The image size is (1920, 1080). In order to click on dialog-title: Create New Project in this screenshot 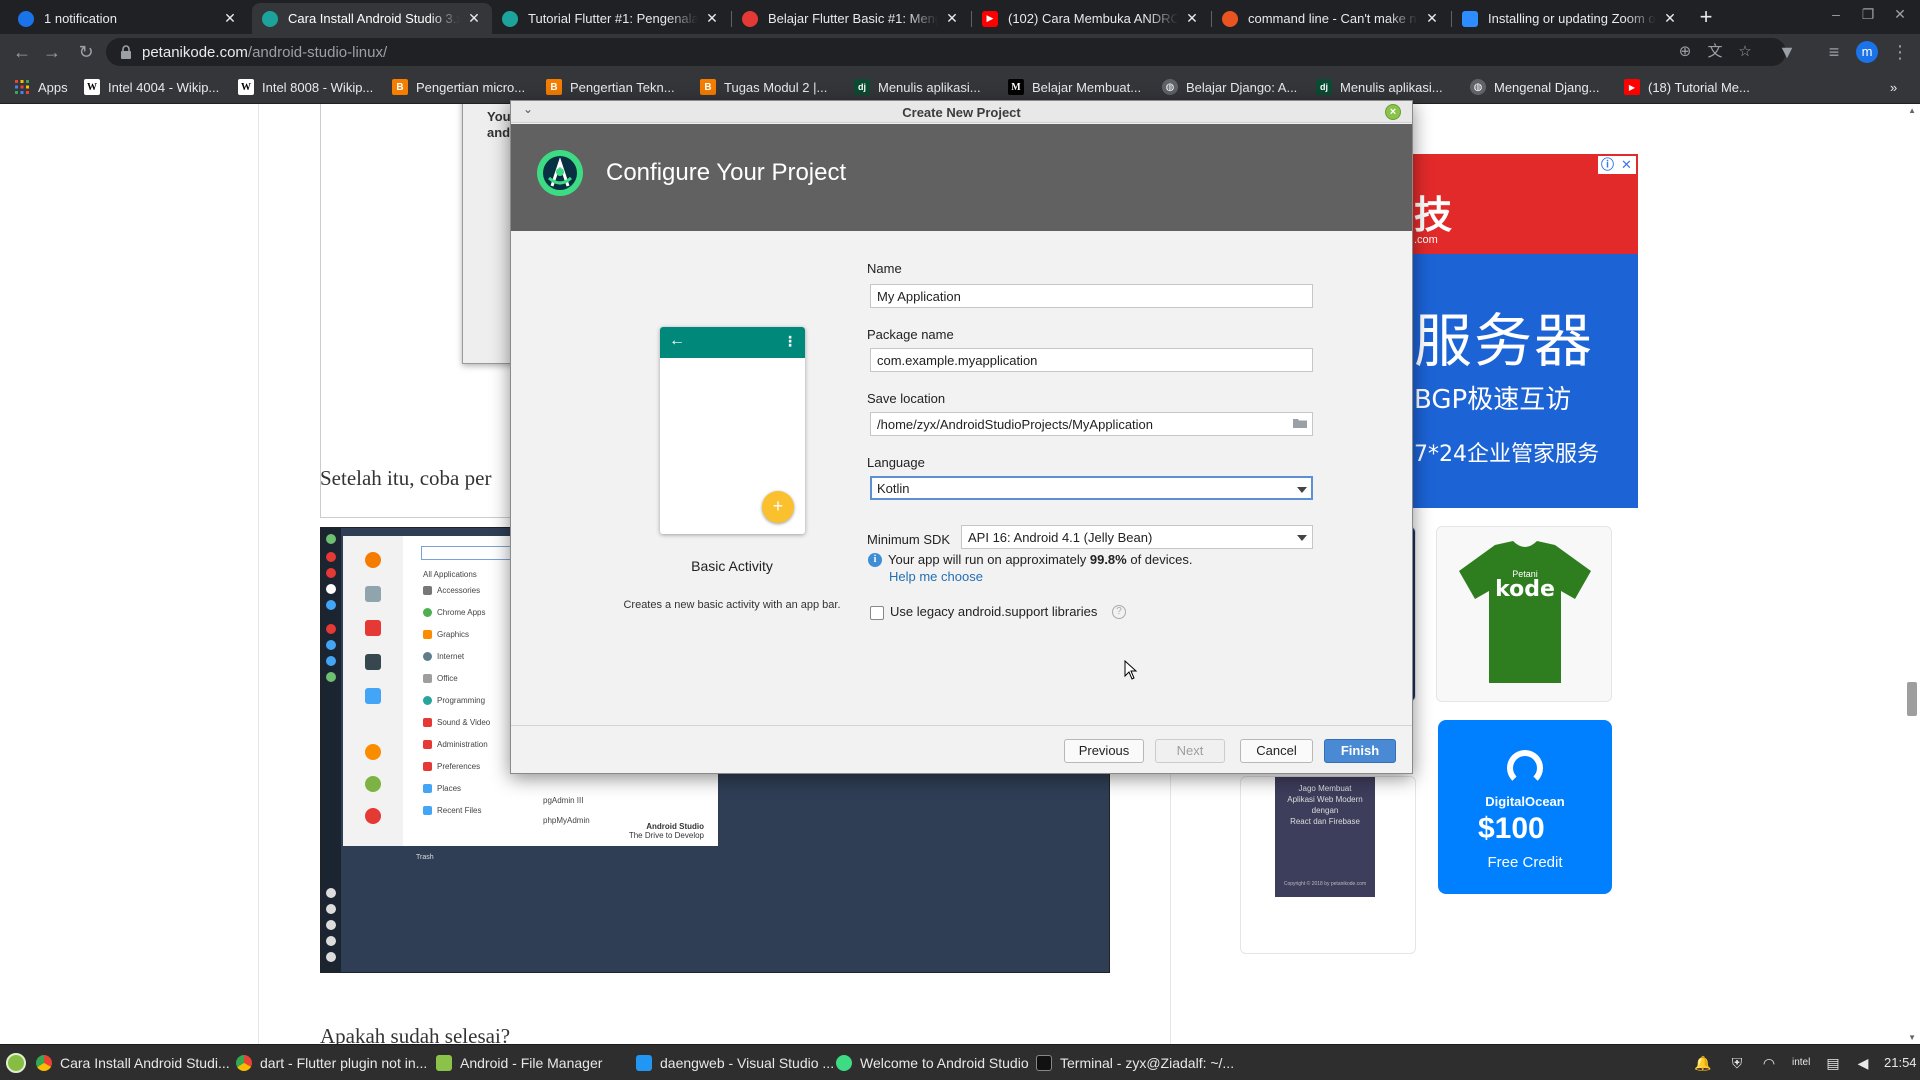, I will do `click(961, 112)`.